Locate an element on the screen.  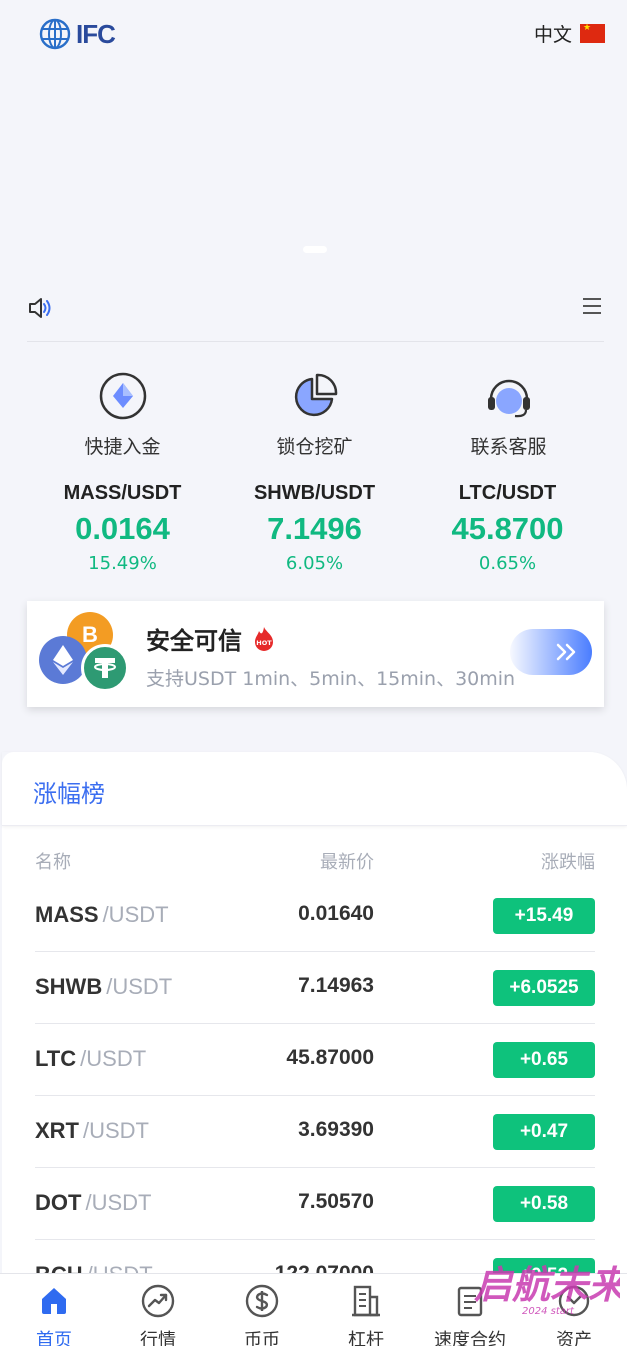
tab-label: 速度合约 is located at coordinates (470, 1338).